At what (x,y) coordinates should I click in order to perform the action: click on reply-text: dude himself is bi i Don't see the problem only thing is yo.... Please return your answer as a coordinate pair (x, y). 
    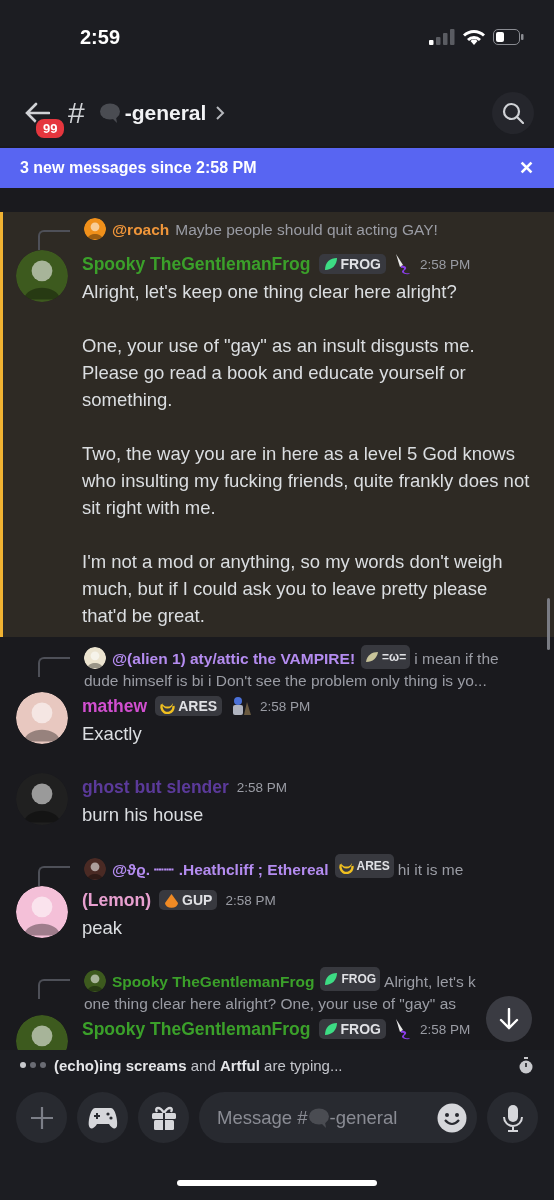
    Looking at the image, I should click on (285, 681).